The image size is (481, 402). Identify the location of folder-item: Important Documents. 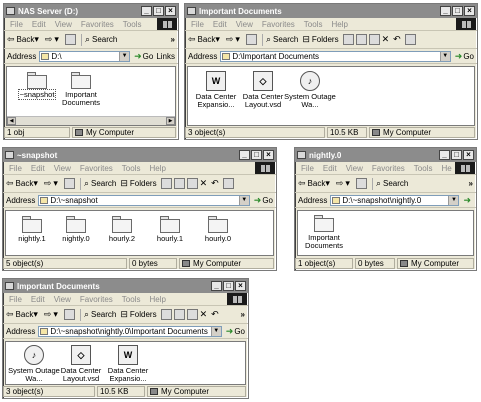
(324, 232).